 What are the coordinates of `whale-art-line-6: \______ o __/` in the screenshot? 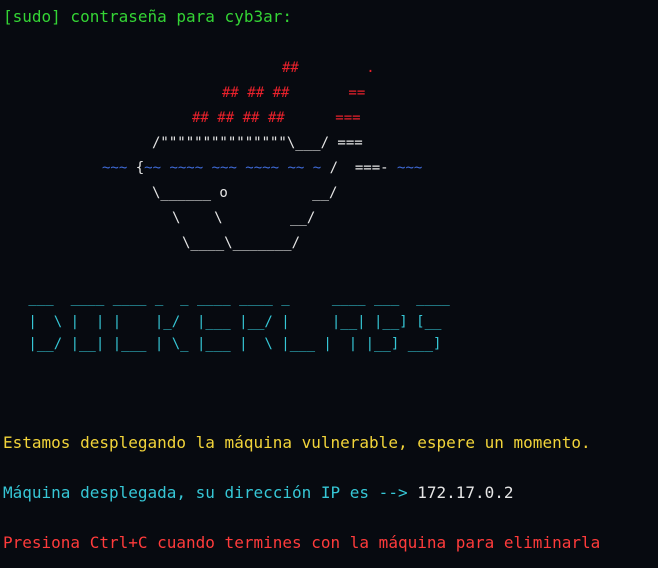 It's located at (244, 193).